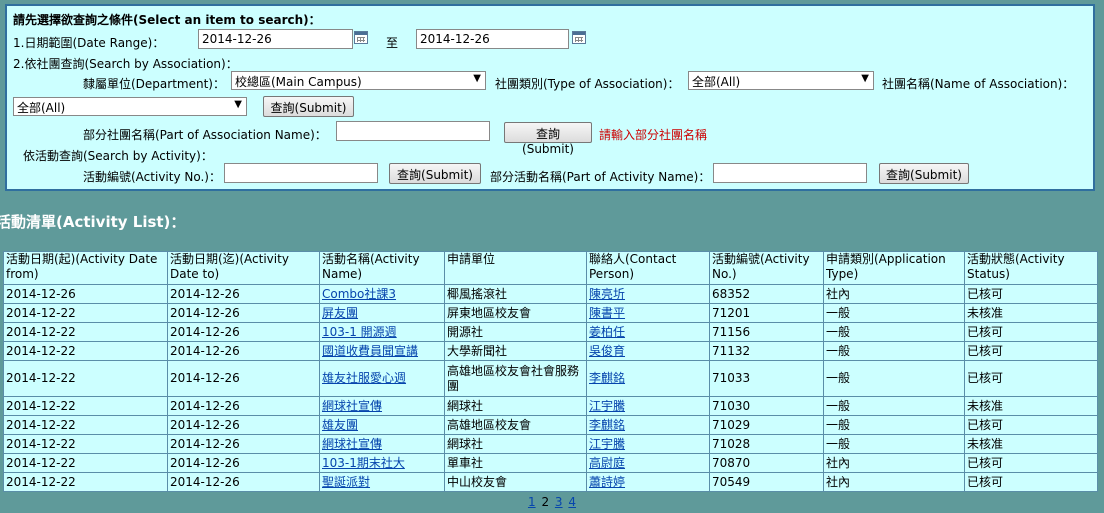  Describe the element at coordinates (894, 268) in the screenshot. I see `column-header: 申請類別(Application Type)` at that location.